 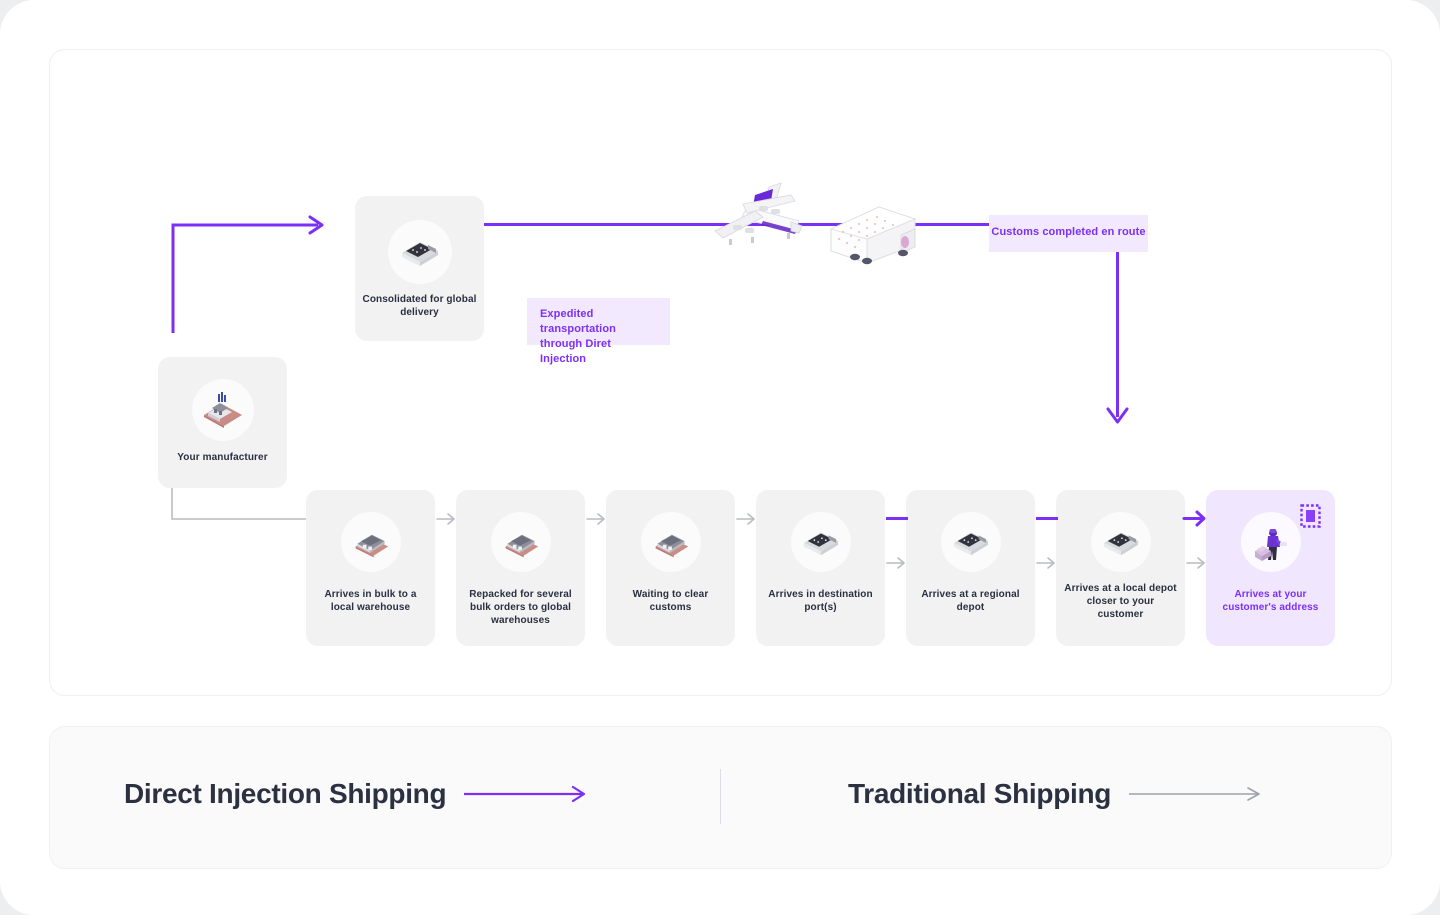 I want to click on legend-direct-injection: Direct Injection Shipping, so click(x=359, y=794).